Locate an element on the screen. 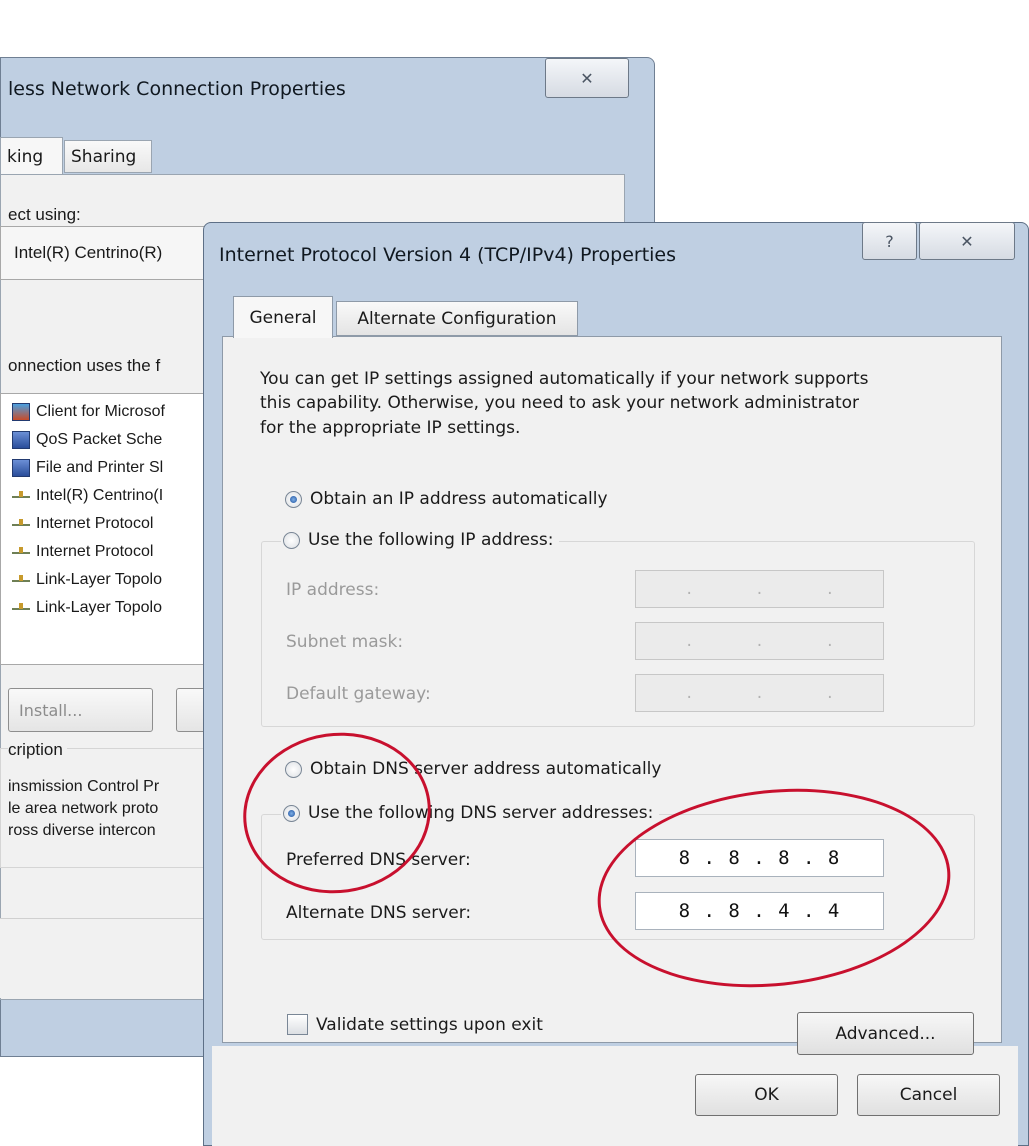 The width and height of the screenshot is (1029, 1146). alternate-dns-label: Alternate DNS server: is located at coordinates (379, 913).